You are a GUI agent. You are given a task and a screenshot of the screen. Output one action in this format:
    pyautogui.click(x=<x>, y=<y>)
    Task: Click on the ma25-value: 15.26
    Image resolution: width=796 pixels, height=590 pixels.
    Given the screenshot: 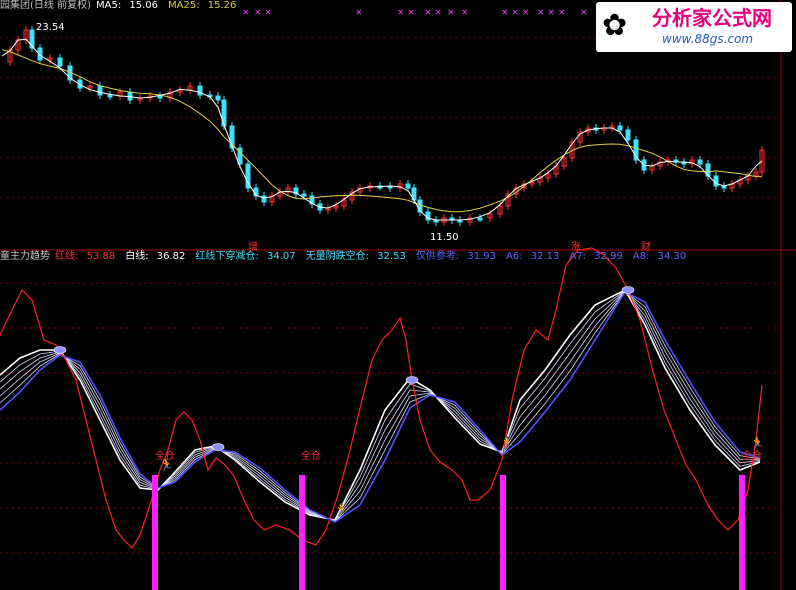 What is the action you would take?
    pyautogui.click(x=222, y=5)
    